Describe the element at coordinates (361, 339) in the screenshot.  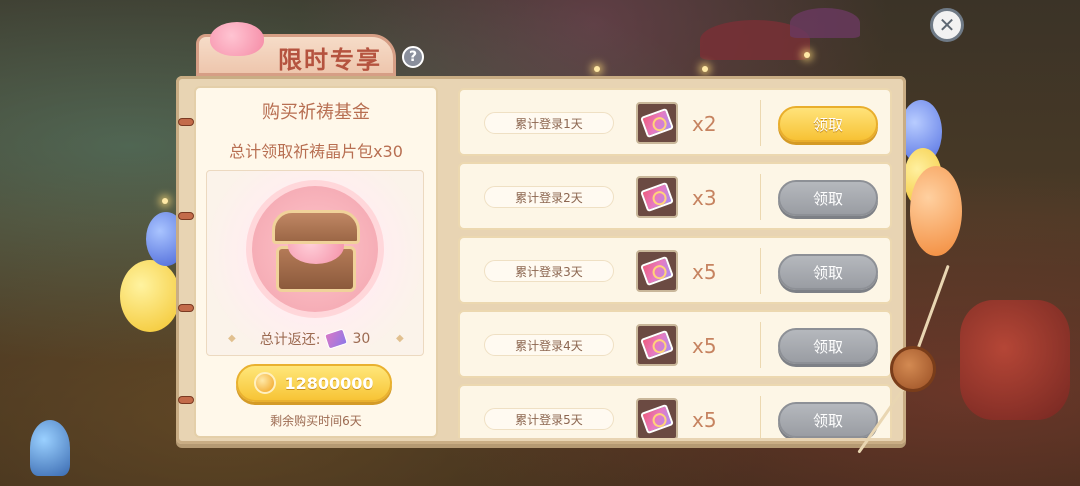
I see `total-return-value: 30` at that location.